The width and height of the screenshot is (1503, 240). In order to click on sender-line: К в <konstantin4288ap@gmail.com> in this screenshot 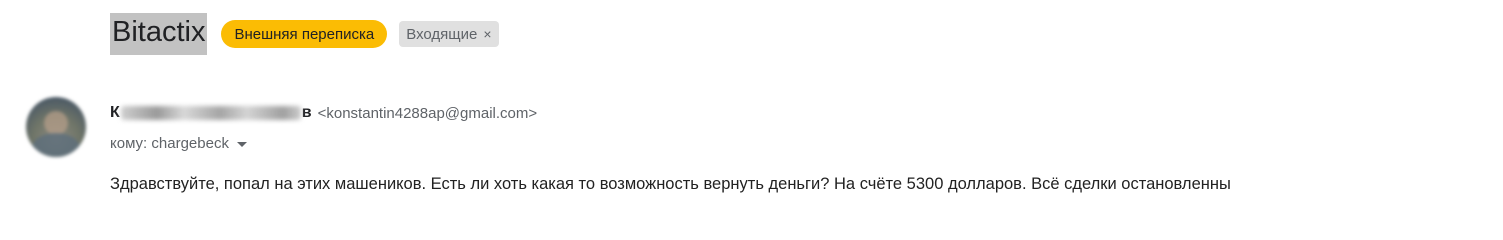, I will do `click(323, 113)`.